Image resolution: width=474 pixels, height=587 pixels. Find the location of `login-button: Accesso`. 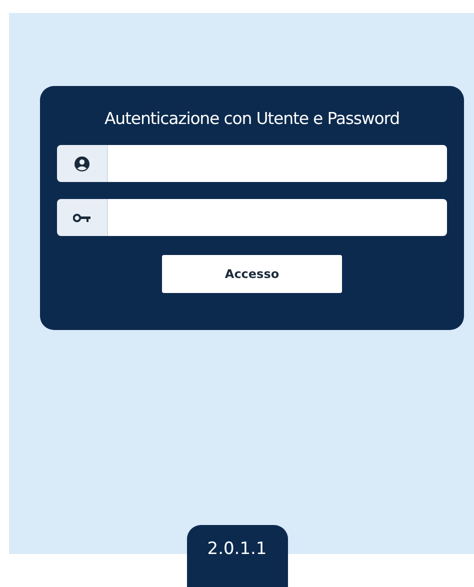

login-button: Accesso is located at coordinates (252, 274).